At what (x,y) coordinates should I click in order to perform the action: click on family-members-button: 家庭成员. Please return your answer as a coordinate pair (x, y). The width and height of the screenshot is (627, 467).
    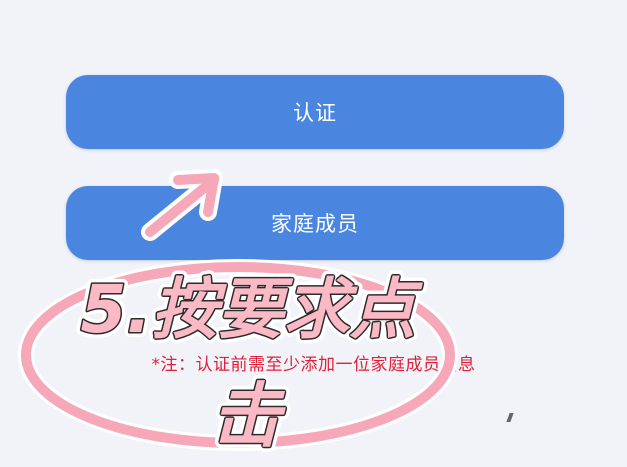
    Looking at the image, I should click on (315, 223).